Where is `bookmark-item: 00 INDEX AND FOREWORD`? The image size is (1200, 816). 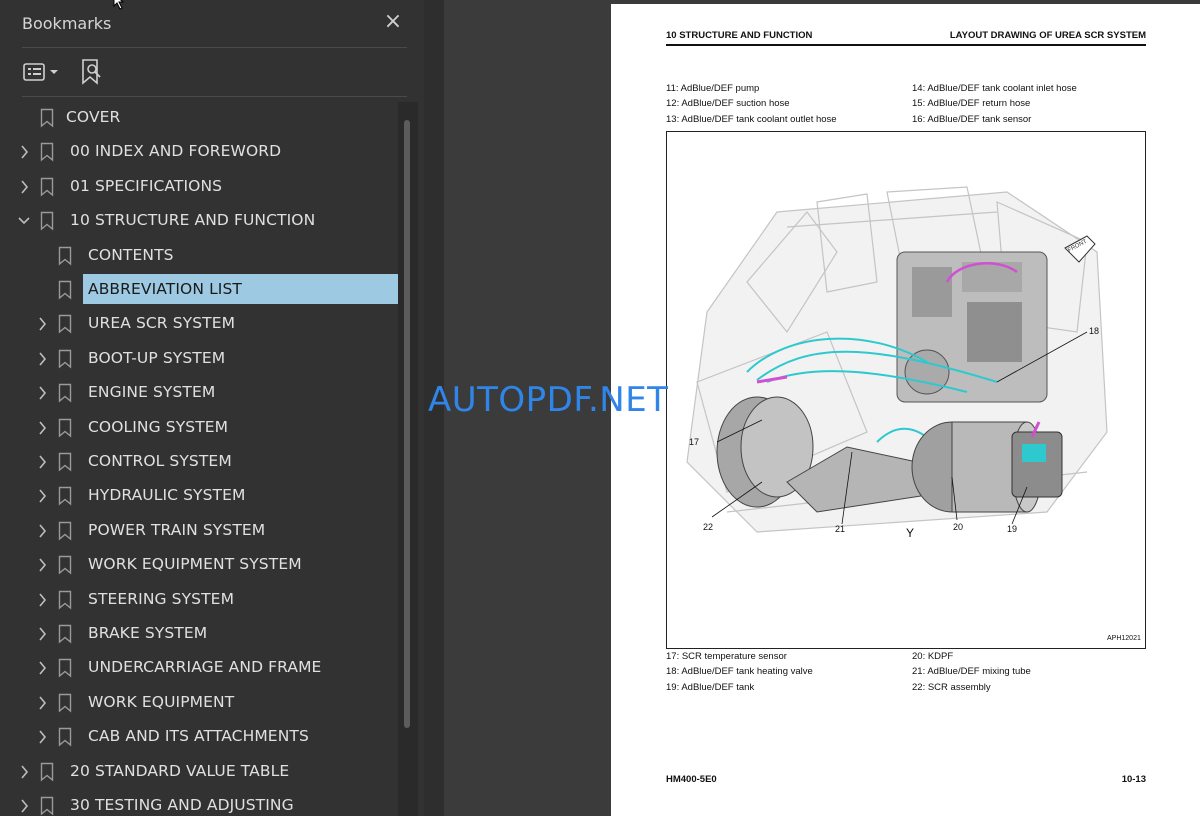 bookmark-item: 00 INDEX AND FOREWORD is located at coordinates (199, 152).